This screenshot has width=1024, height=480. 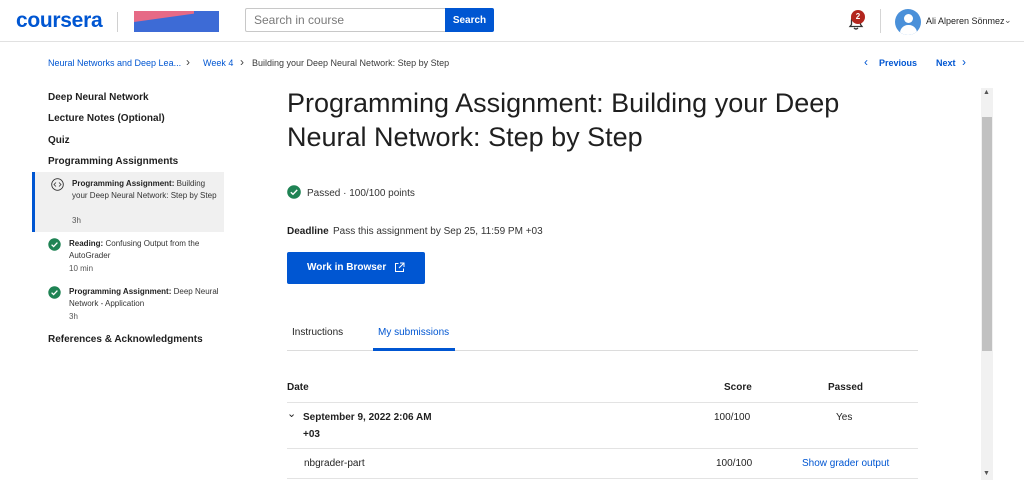 I want to click on deadline-label: Deadline, so click(x=308, y=231).